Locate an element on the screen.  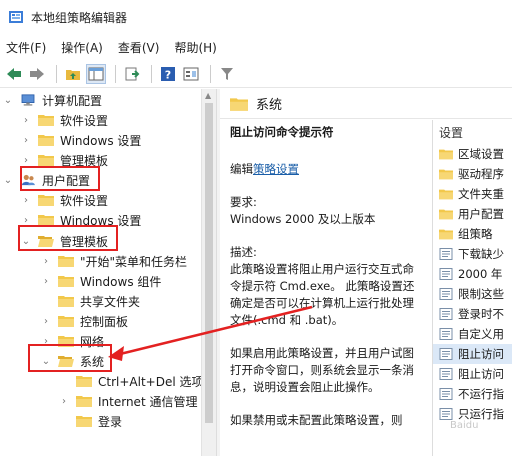
settings-list-item: 2000 年 is located at coordinates (472, 274).